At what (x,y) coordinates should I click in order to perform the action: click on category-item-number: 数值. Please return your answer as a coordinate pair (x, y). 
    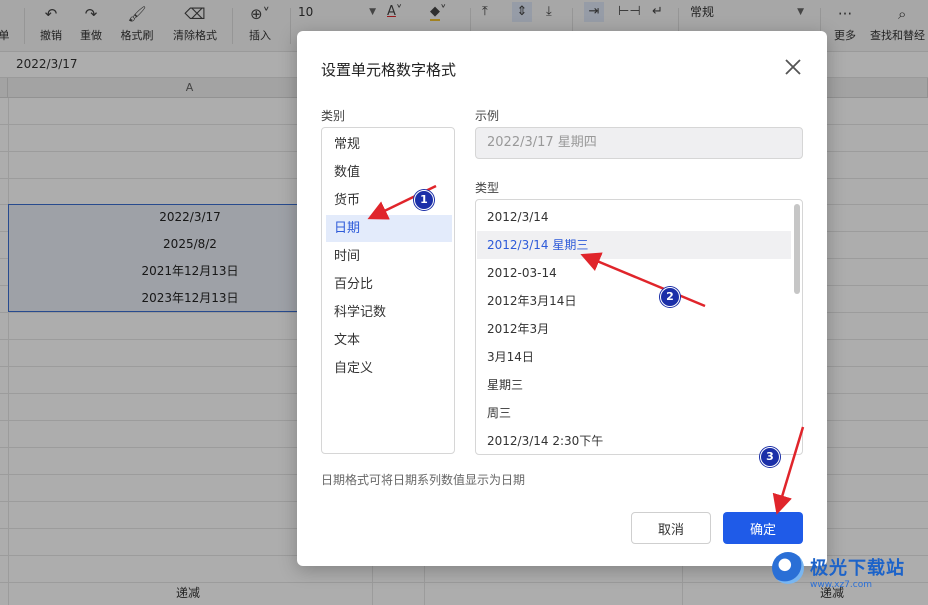
    Looking at the image, I should click on (389, 172).